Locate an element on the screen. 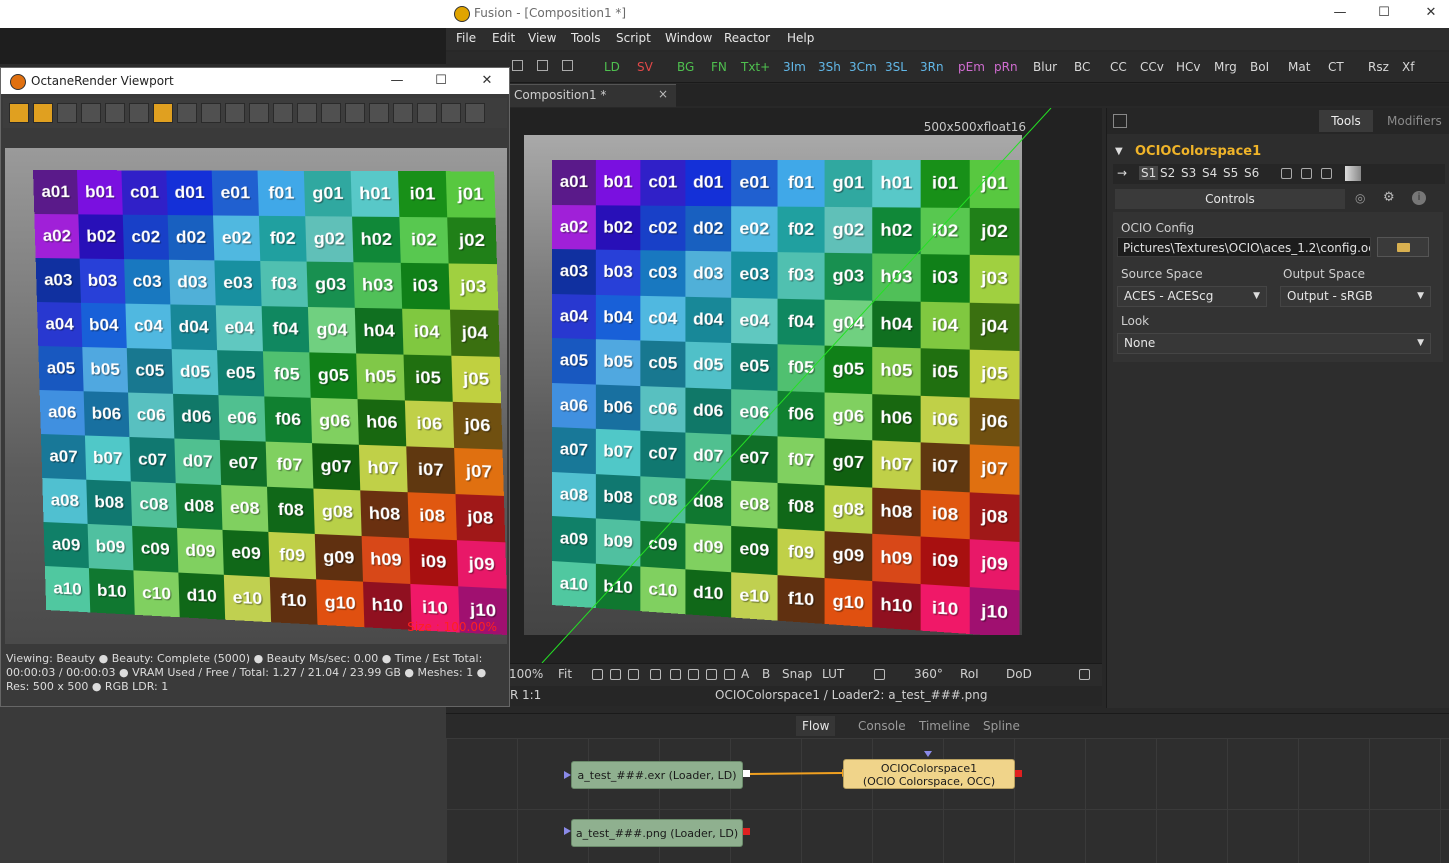 The height and width of the screenshot is (863, 1449). node-ocio-colorspace: OCIOColorspace1 (OCIO Colorspace, OCC) is located at coordinates (929, 774).